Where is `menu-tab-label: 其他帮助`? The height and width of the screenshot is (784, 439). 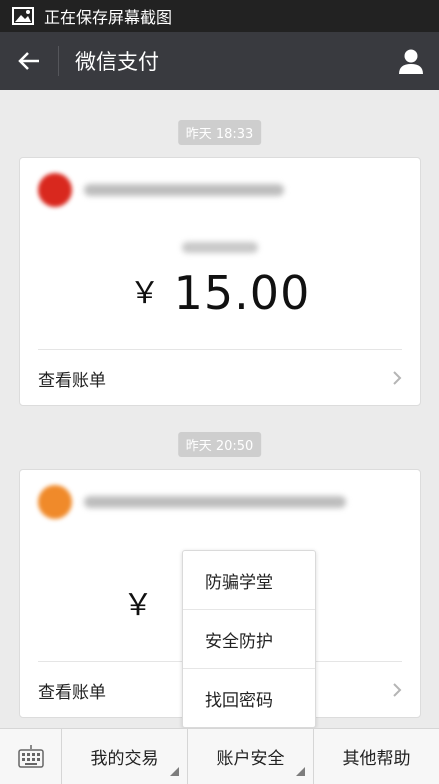 menu-tab-label: 其他帮助 is located at coordinates (376, 759).